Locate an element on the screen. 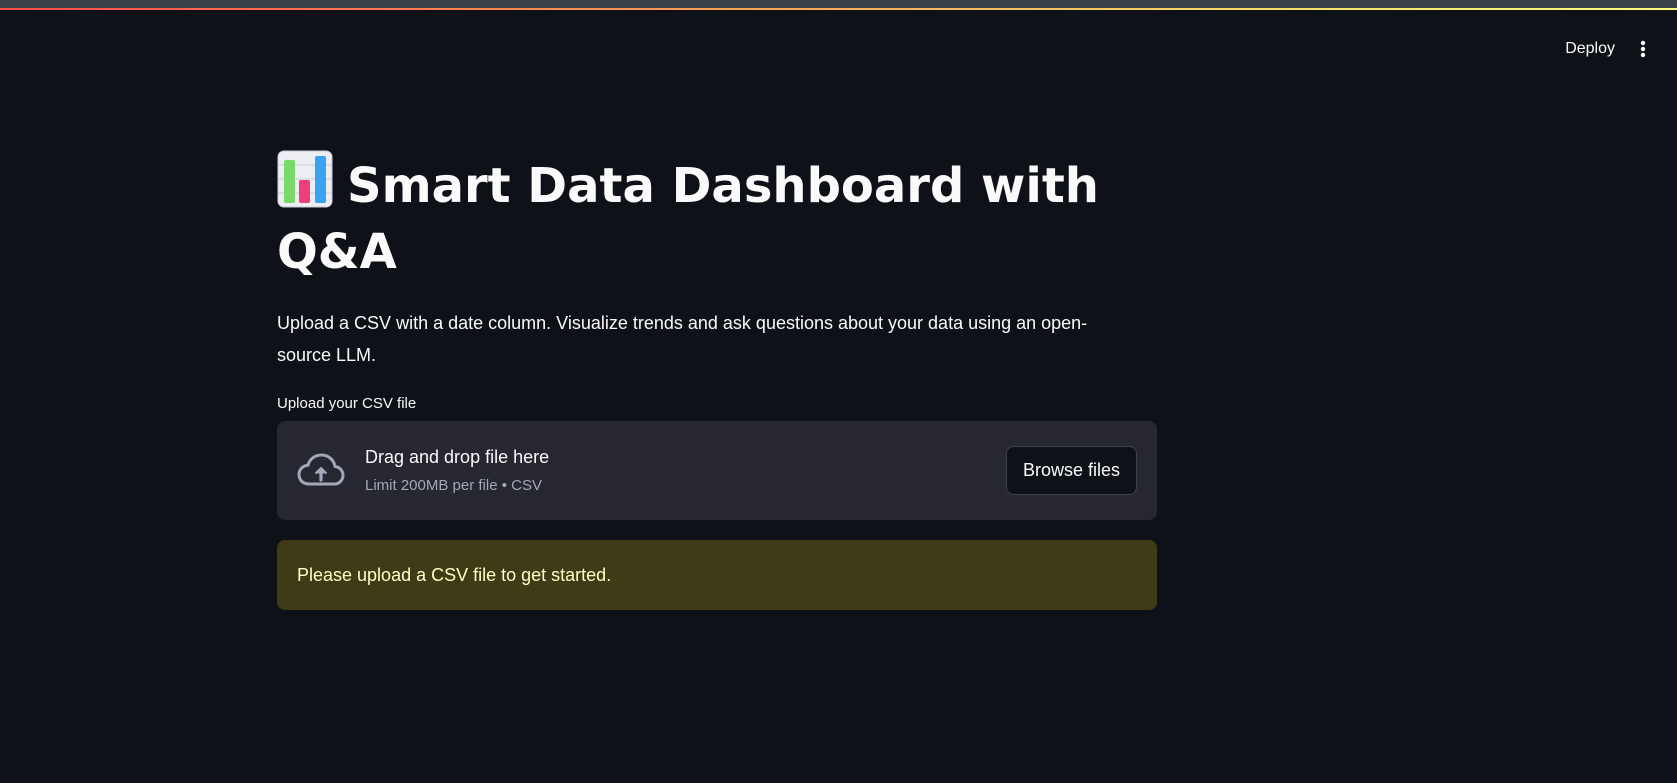 This screenshot has height=783, width=1677. page-title: Smart Data Dashboard with Q&A is located at coordinates (717, 217).